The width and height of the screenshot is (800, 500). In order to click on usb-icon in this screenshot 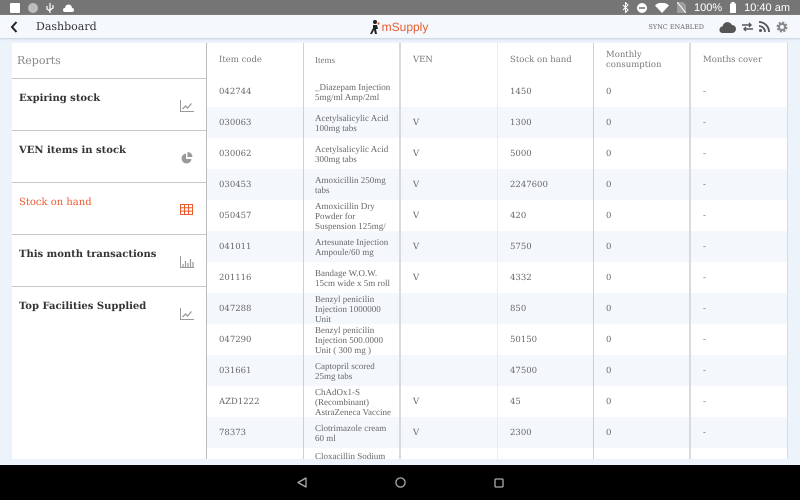, I will do `click(50, 7)`.